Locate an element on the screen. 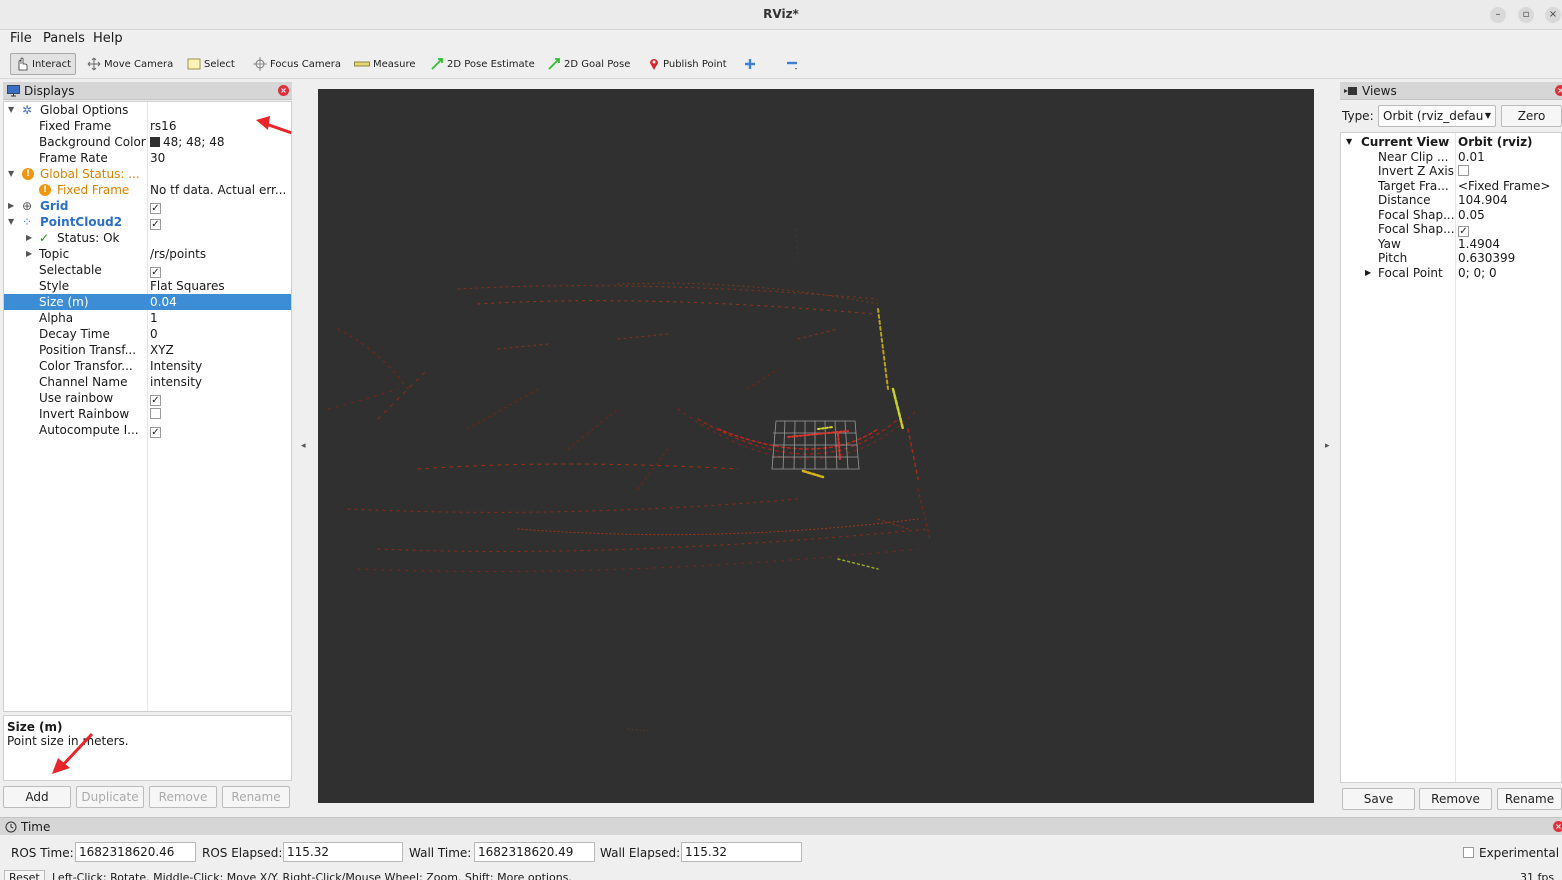 The width and height of the screenshot is (1562, 880). tree-row-channel-name: Channel Name intensity is located at coordinates (147, 382).